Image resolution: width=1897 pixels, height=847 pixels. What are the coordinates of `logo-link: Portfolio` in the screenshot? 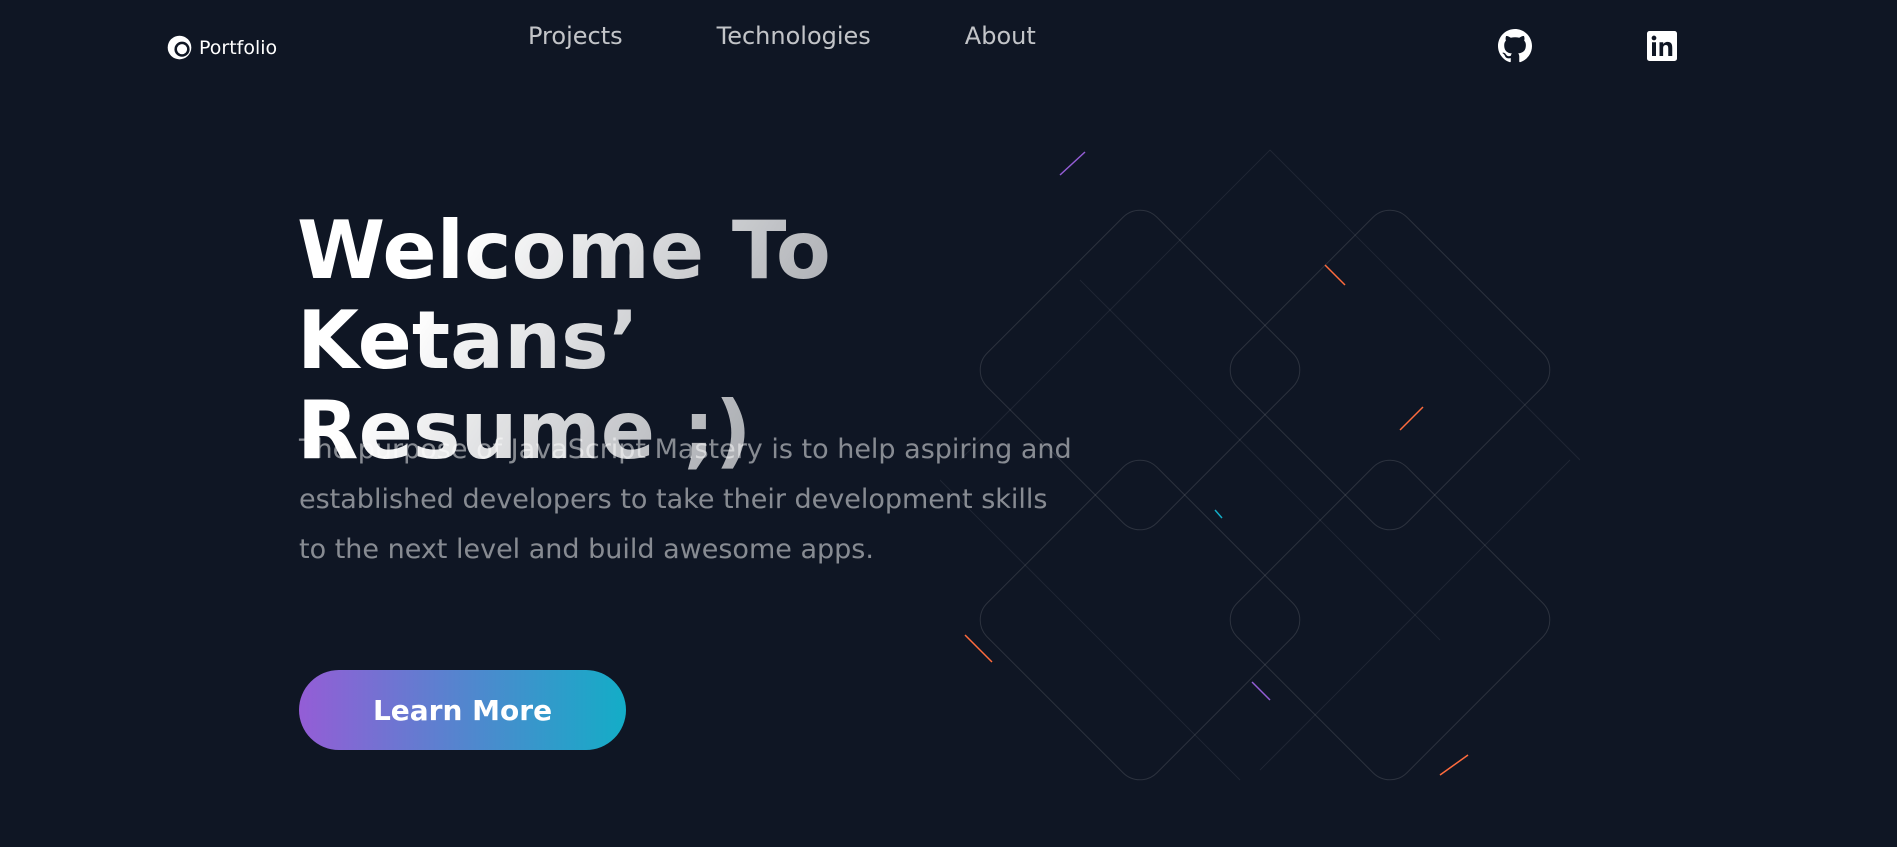 It's located at (221, 47).